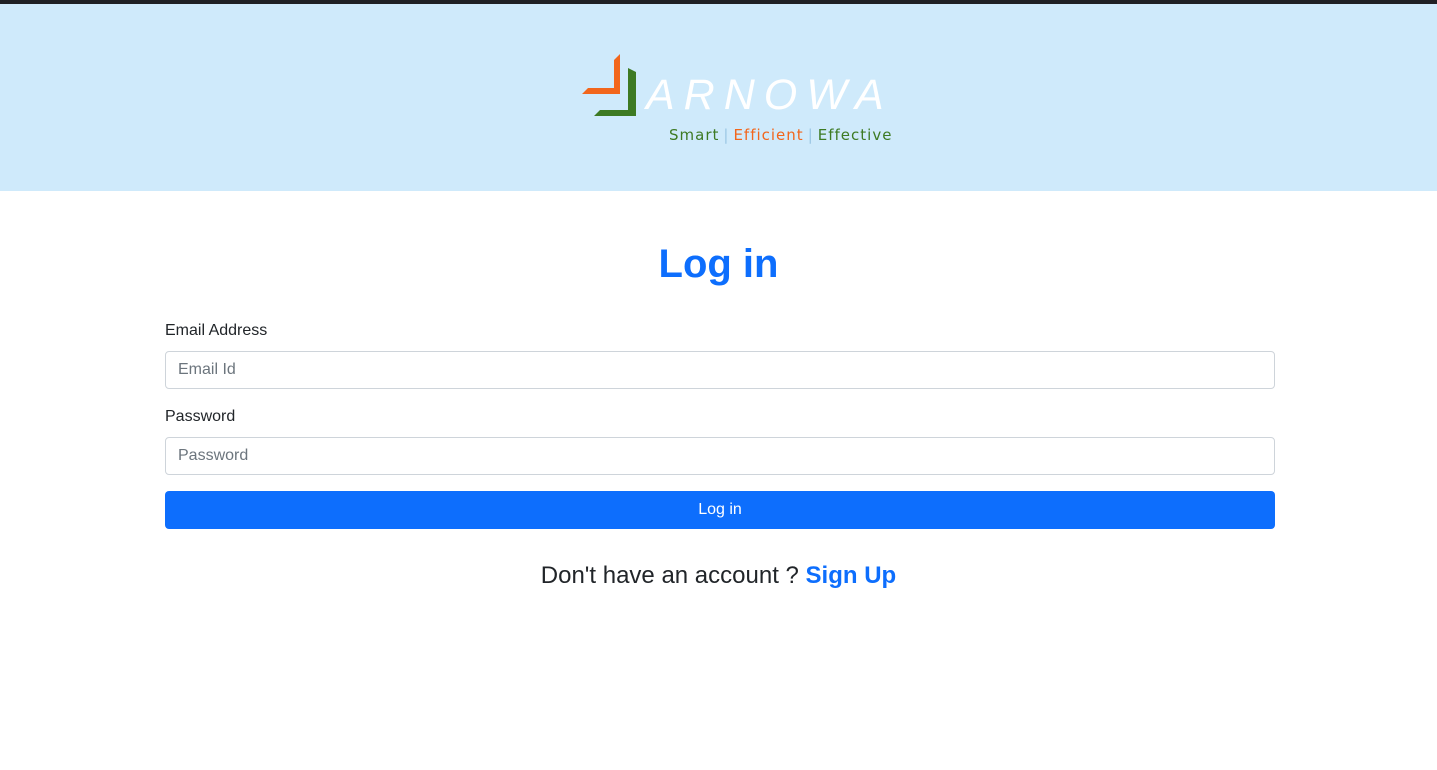  I want to click on signup-prompt-text: Don't have an account ?, so click(669, 575).